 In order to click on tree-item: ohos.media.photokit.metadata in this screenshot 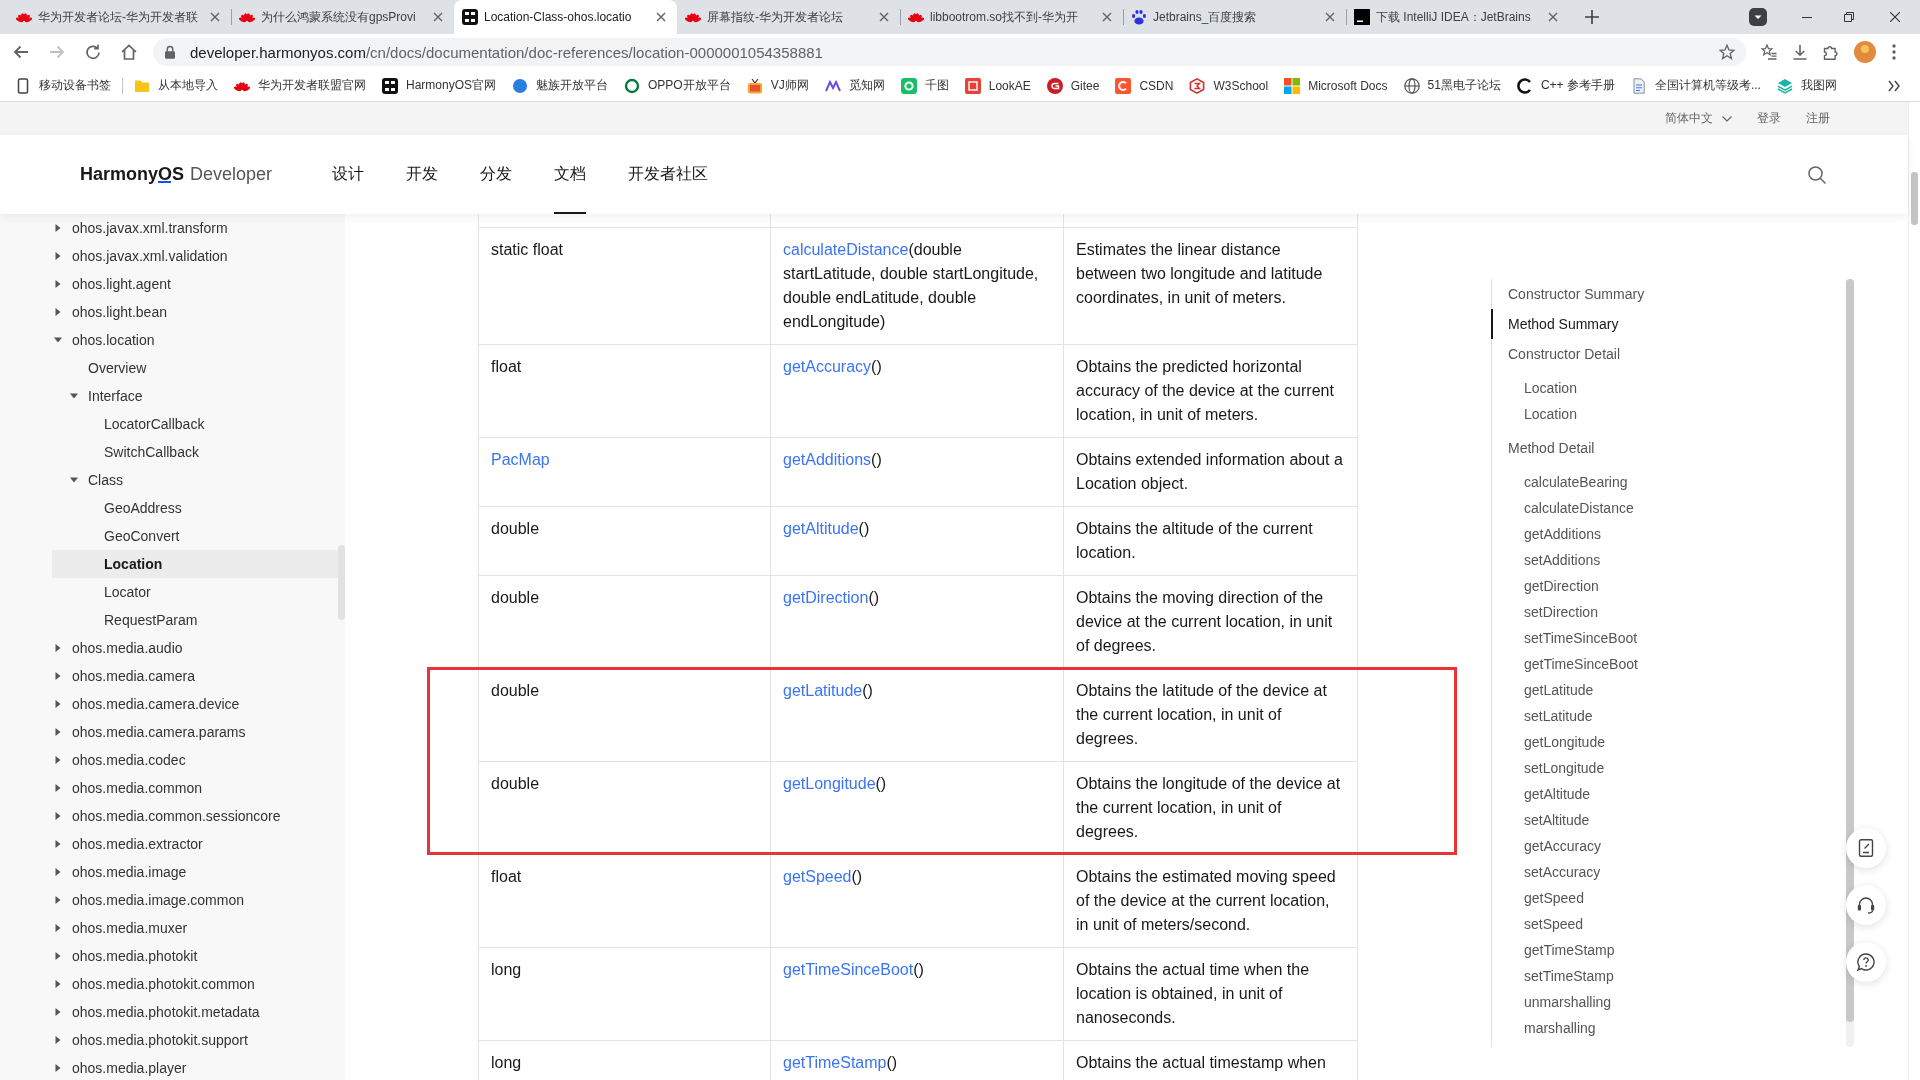, I will do `click(195, 1012)`.